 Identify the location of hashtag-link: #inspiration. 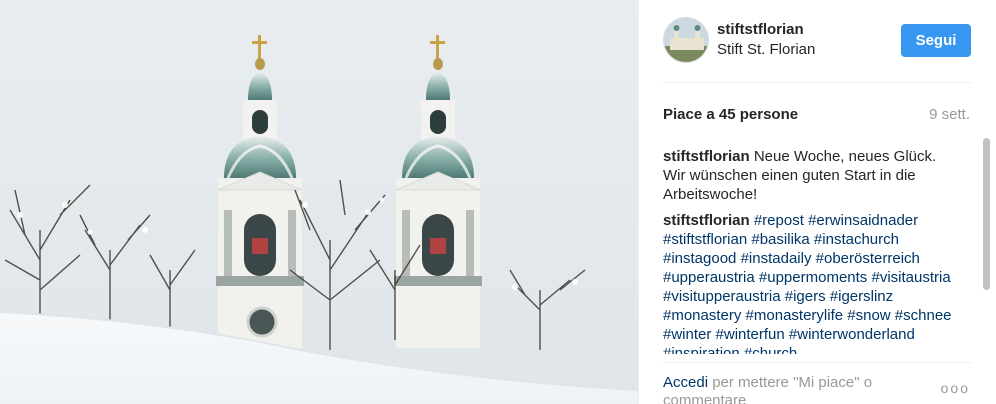
(701, 349).